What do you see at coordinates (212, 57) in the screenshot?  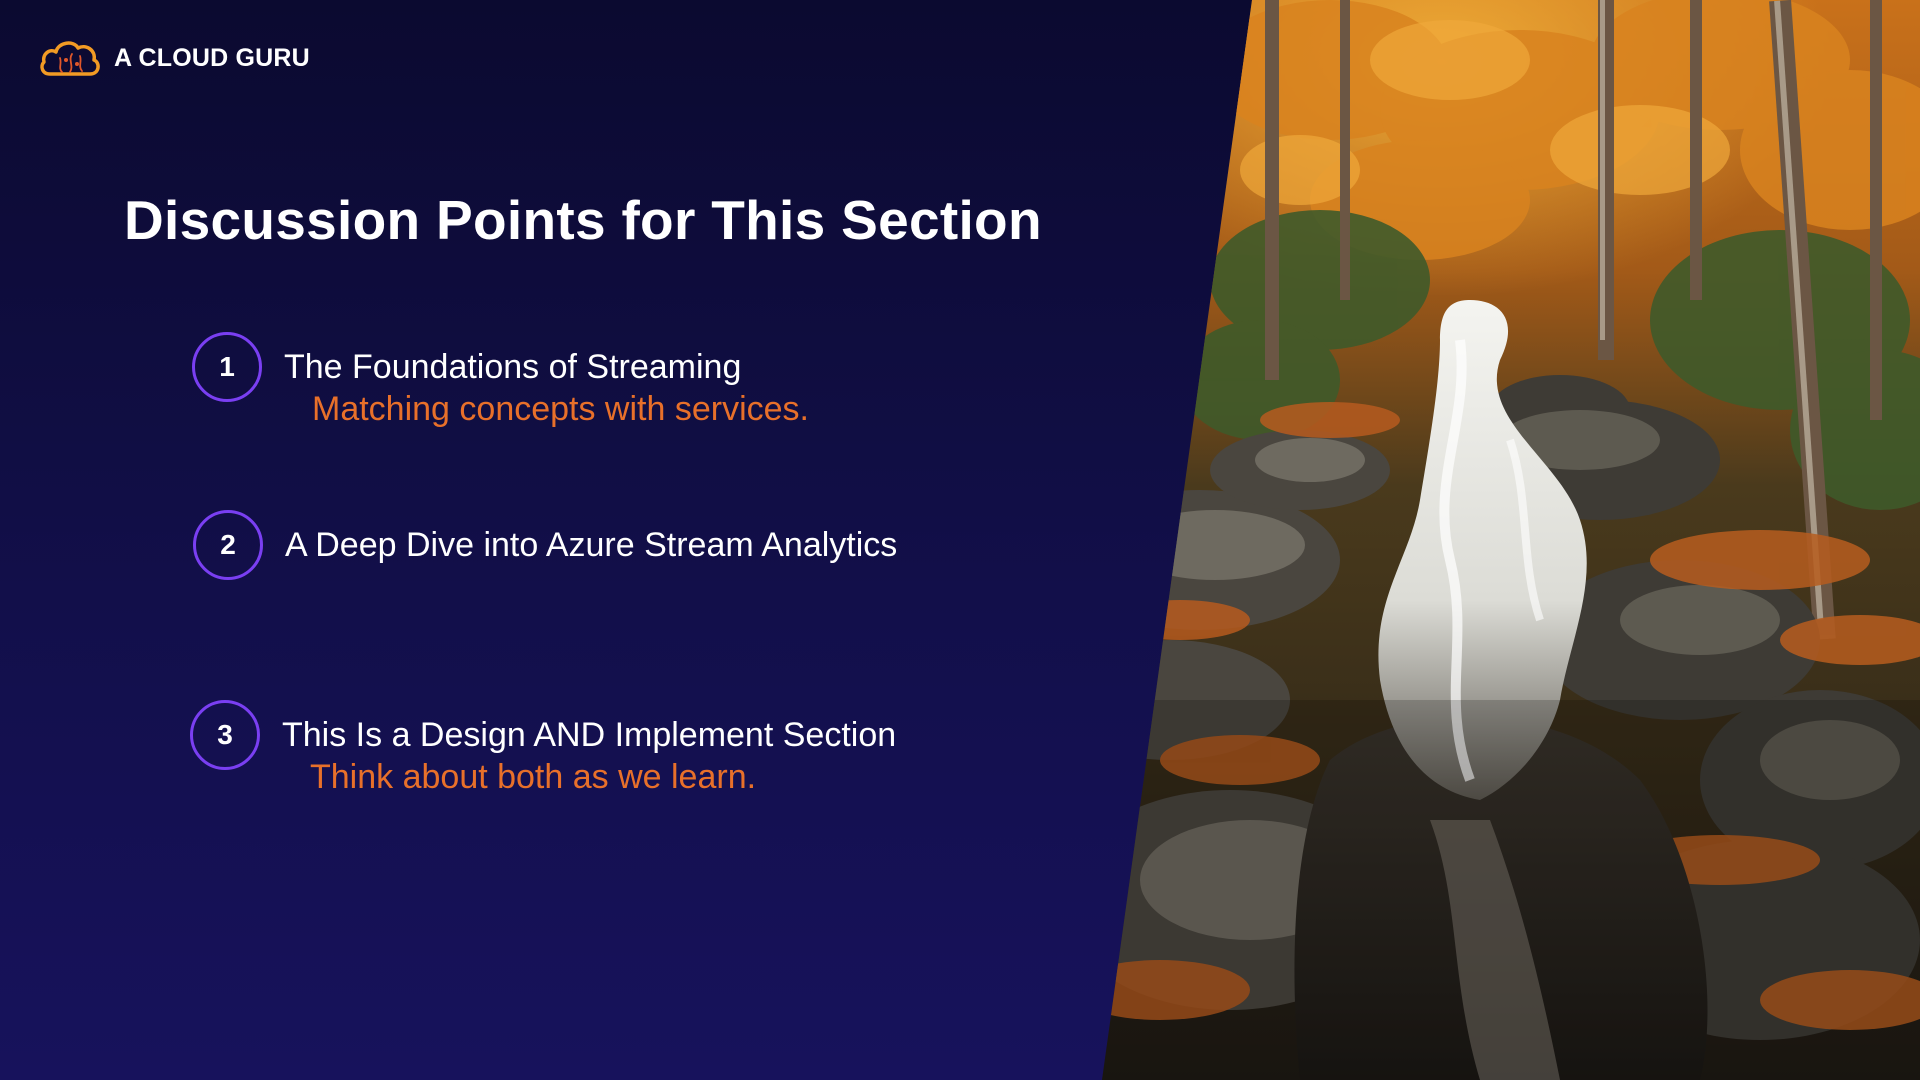 I see `brand-name: A CLOUD GURU` at bounding box center [212, 57].